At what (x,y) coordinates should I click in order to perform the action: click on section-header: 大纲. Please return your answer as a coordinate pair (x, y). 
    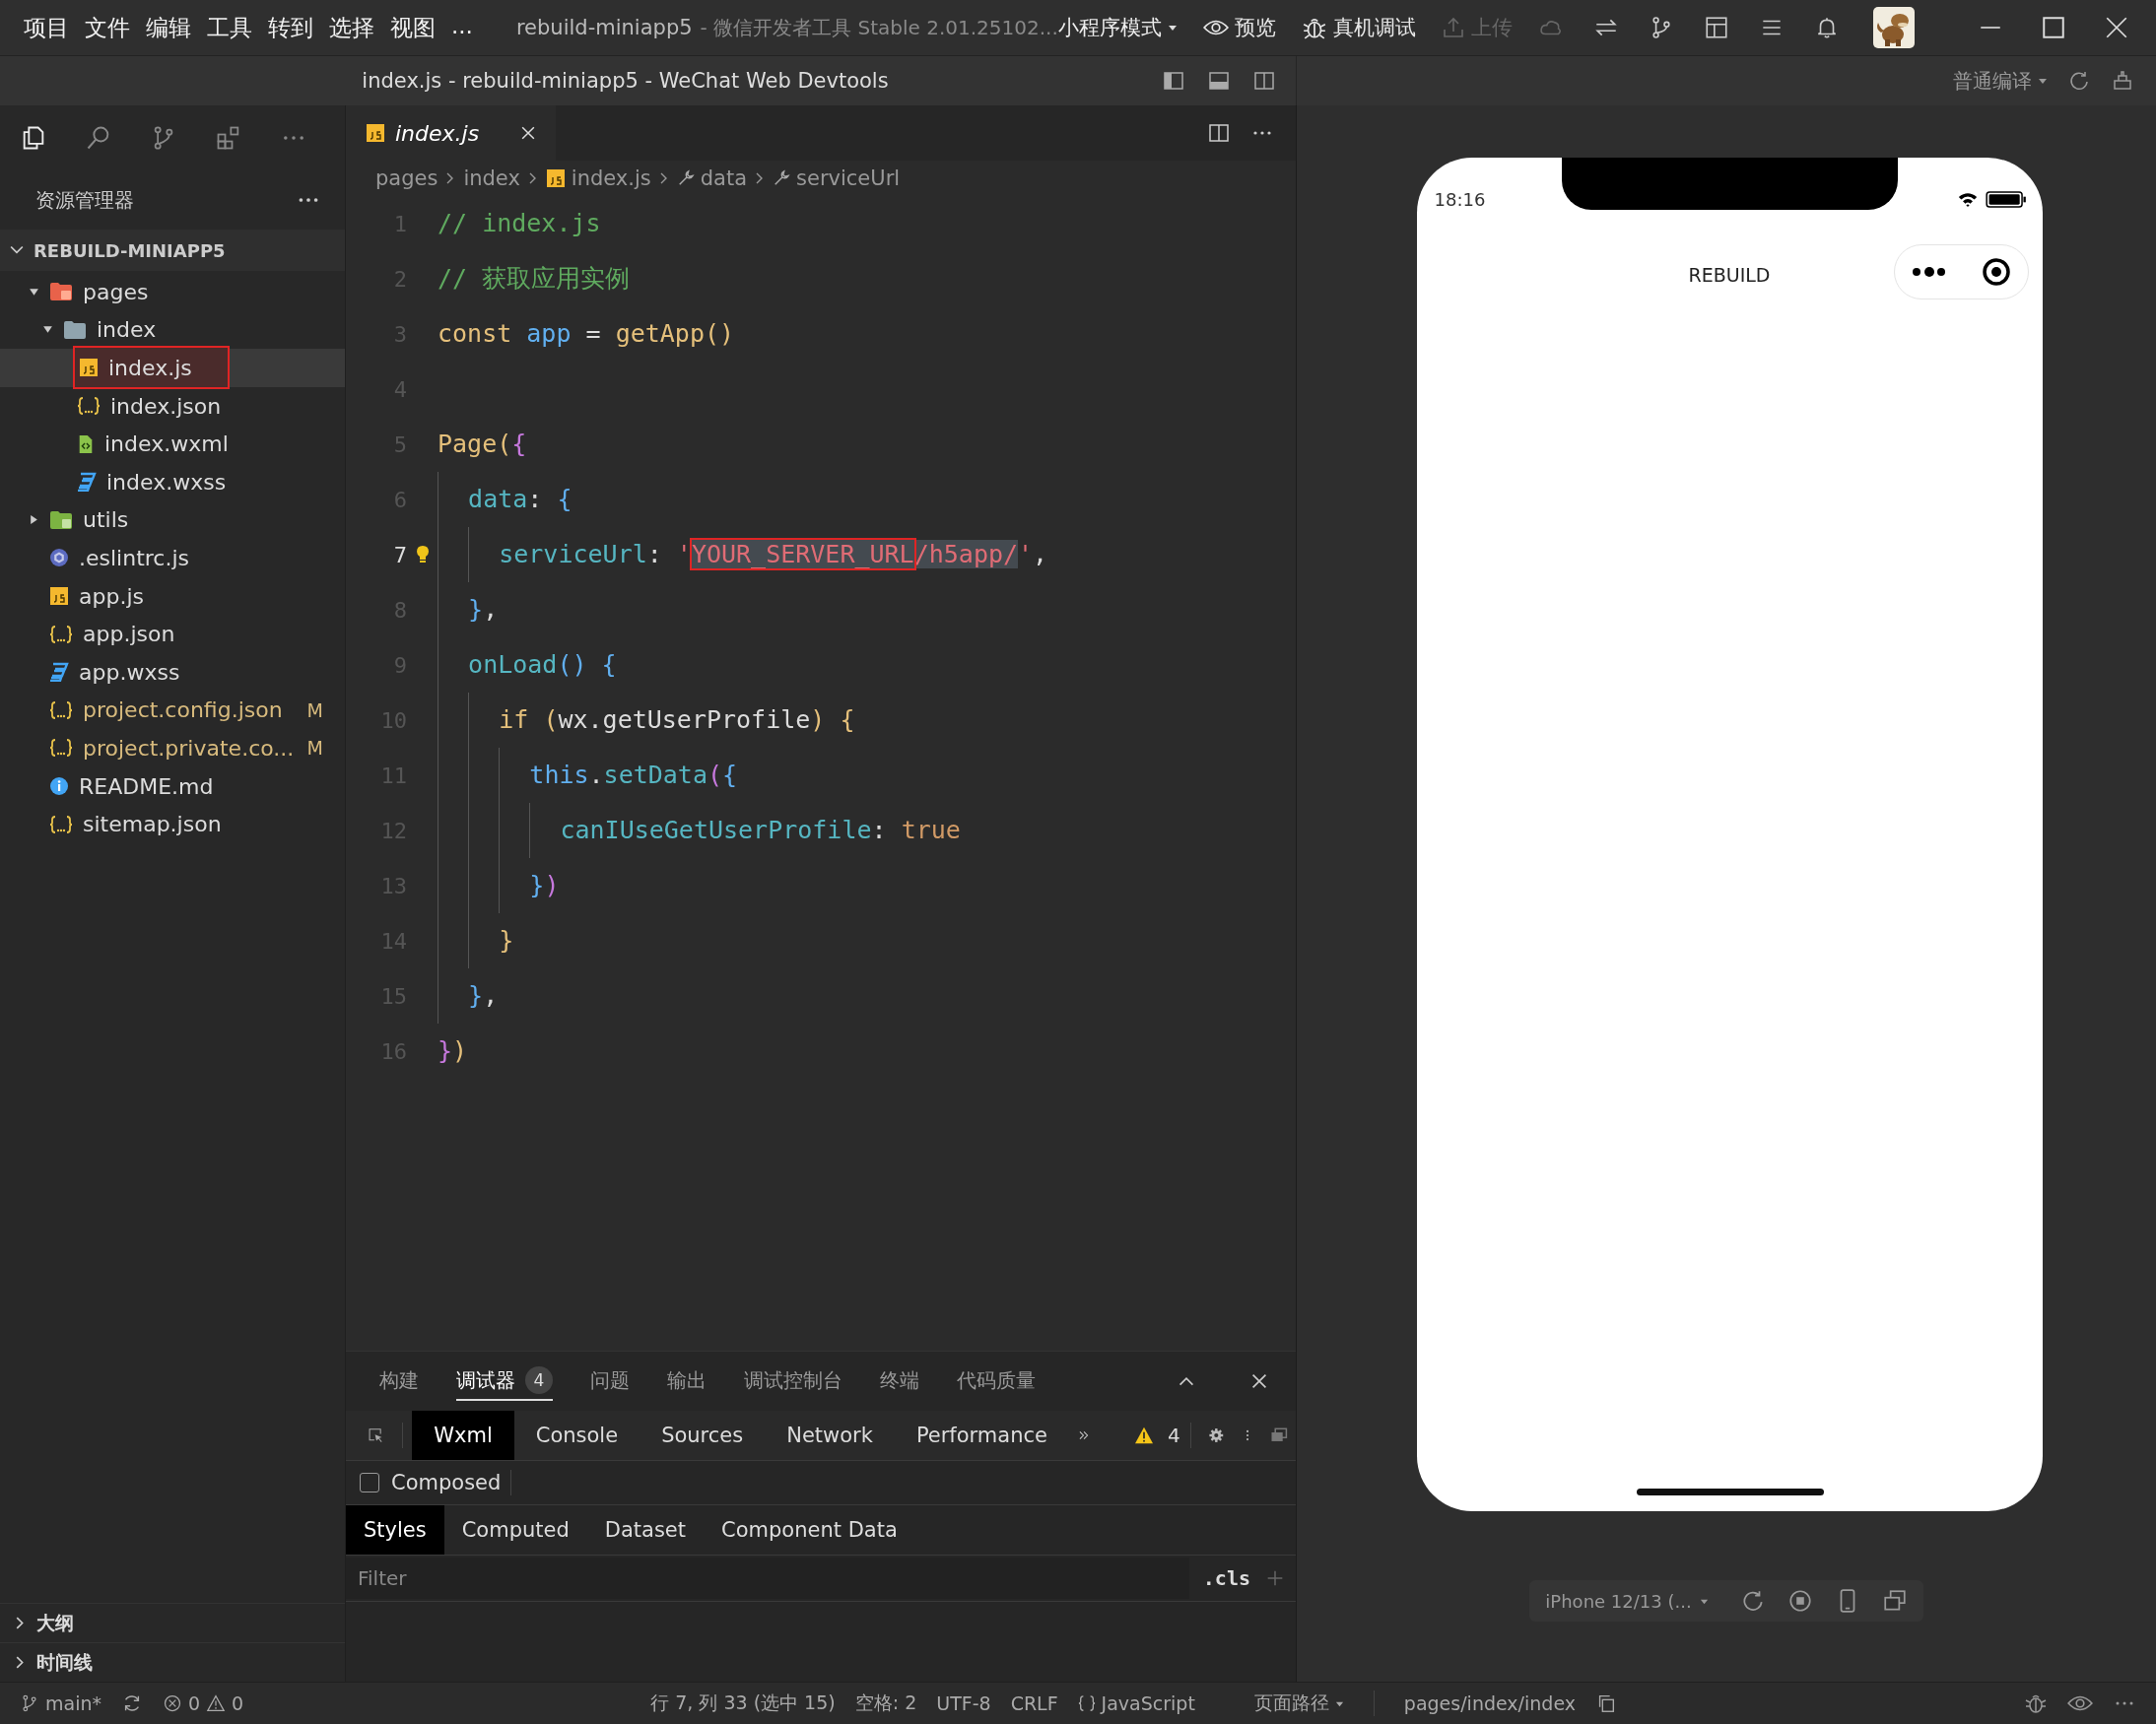
    Looking at the image, I should click on (173, 1622).